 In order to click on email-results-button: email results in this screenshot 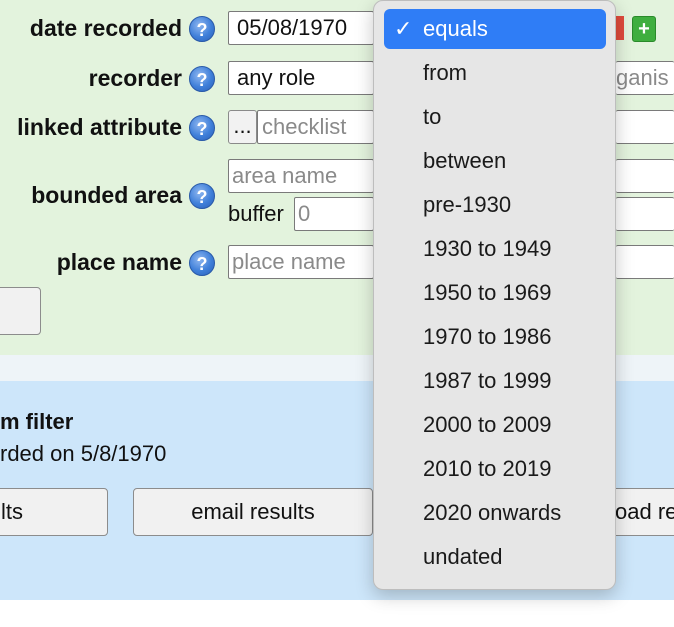, I will do `click(253, 512)`.